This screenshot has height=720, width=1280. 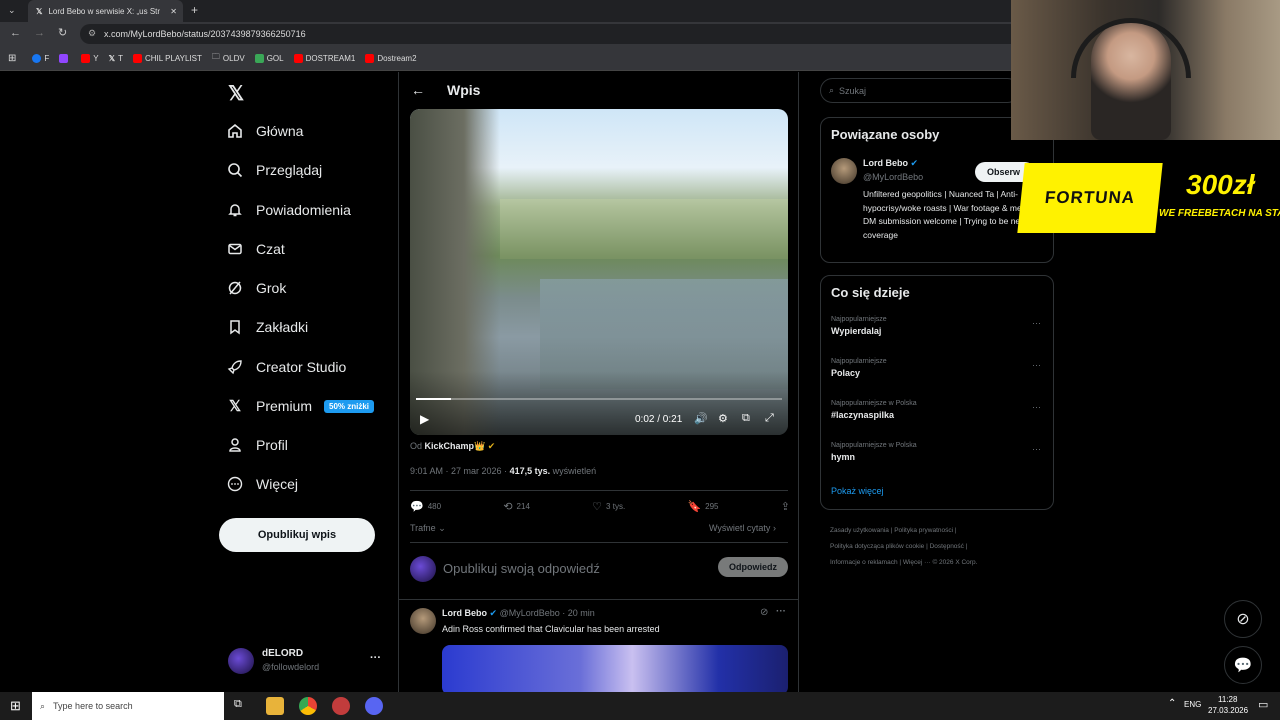 I want to click on messages-fab: 💬, so click(x=1243, y=665).